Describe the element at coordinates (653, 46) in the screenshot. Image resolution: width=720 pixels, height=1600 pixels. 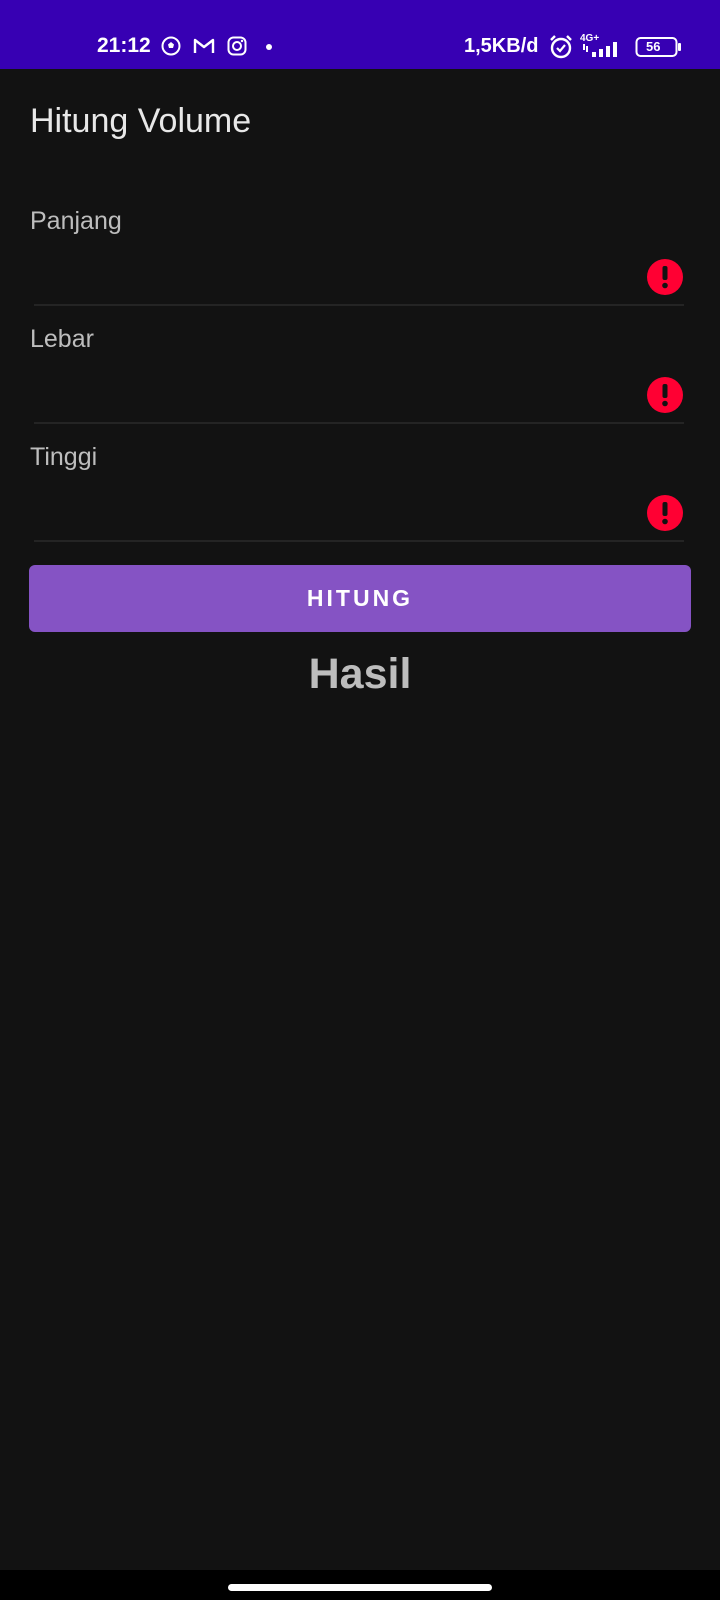
I see `battery-level: 56` at that location.